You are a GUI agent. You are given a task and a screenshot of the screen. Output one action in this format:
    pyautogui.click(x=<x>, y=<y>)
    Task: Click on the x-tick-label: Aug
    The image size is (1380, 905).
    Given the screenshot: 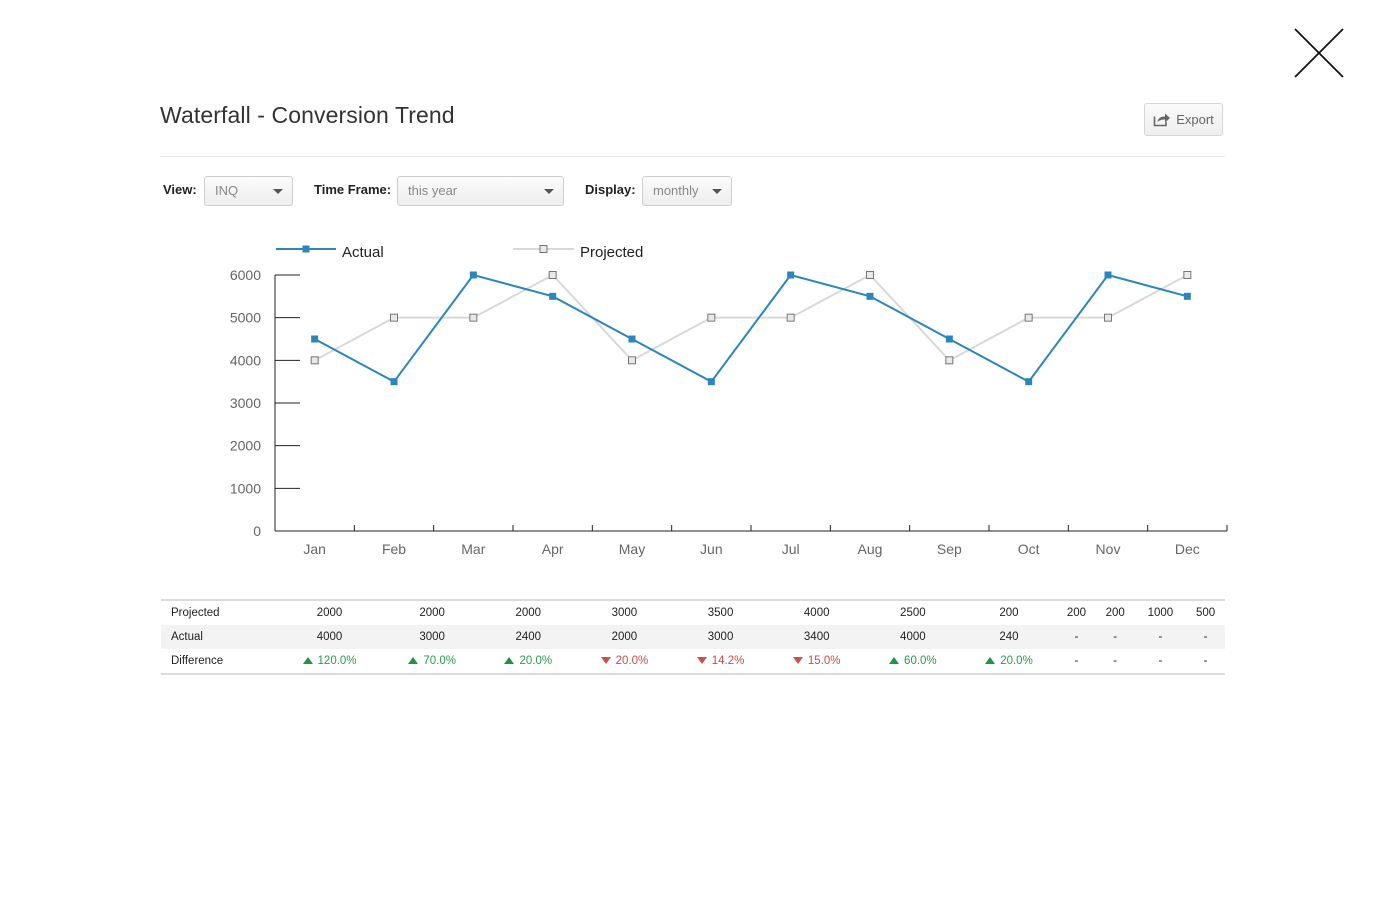 What is the action you would take?
    pyautogui.click(x=870, y=549)
    